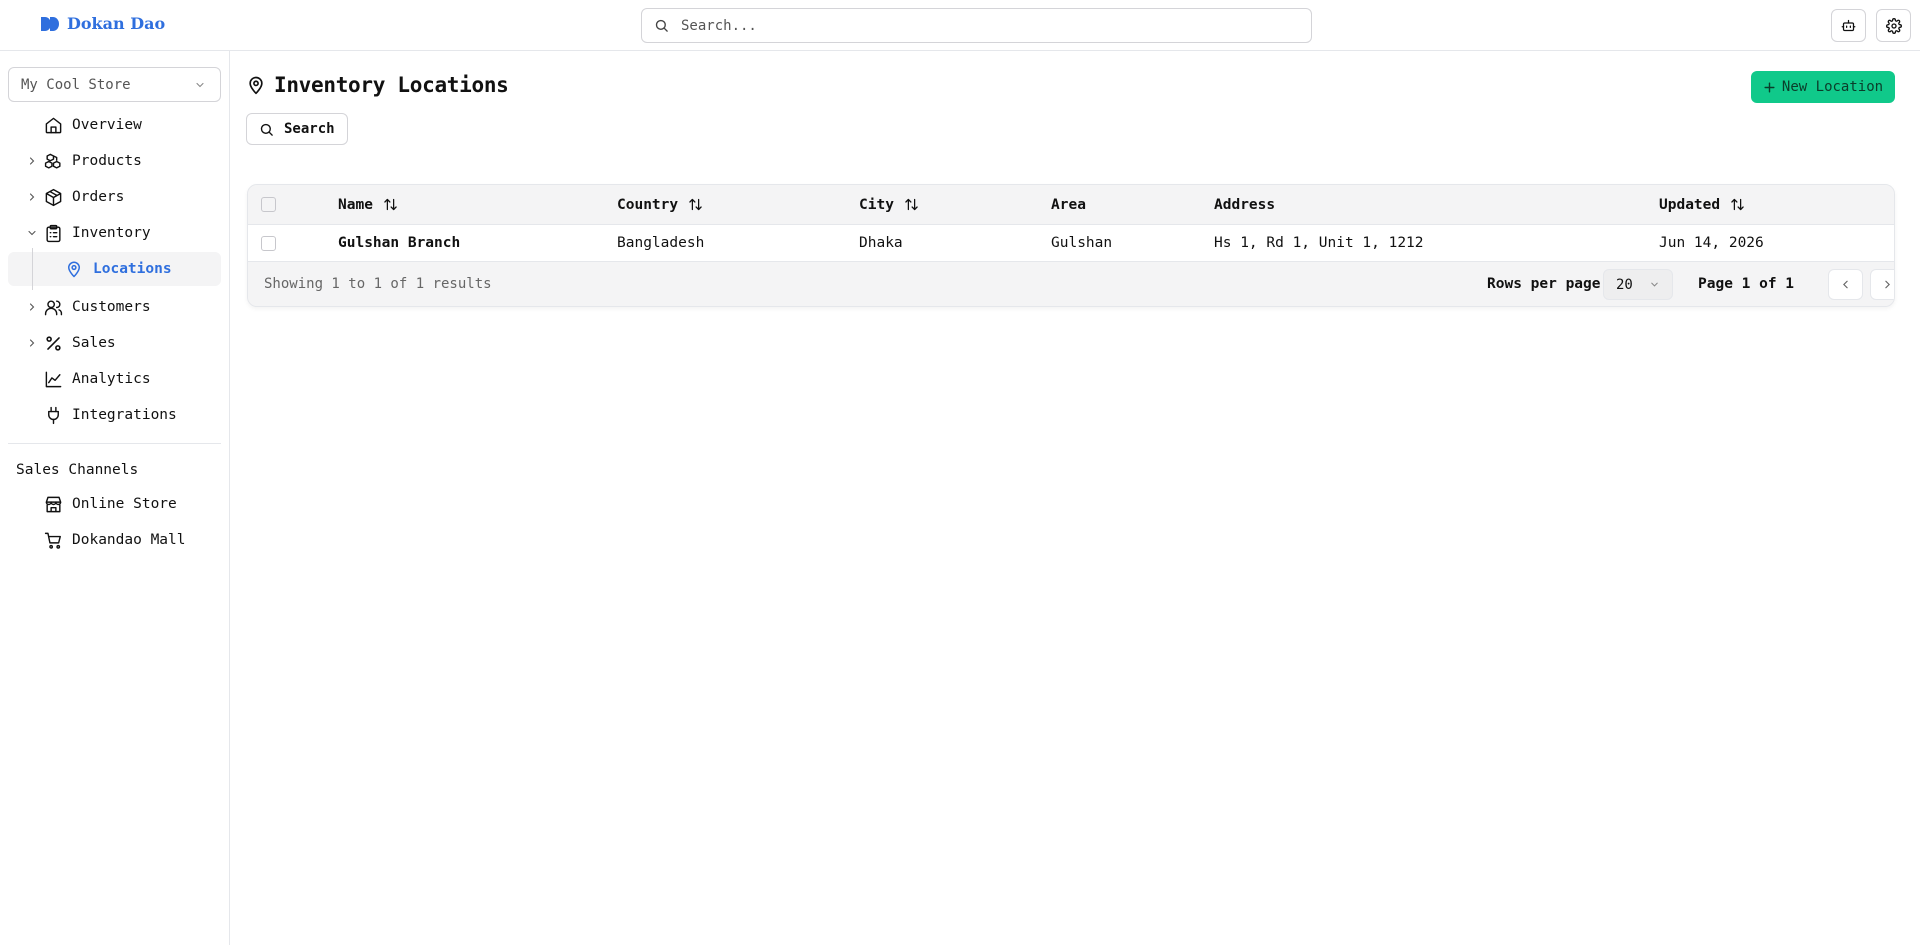 This screenshot has height=945, width=1920. What do you see at coordinates (661, 243) in the screenshot?
I see `cell-country: Bangladesh` at bounding box center [661, 243].